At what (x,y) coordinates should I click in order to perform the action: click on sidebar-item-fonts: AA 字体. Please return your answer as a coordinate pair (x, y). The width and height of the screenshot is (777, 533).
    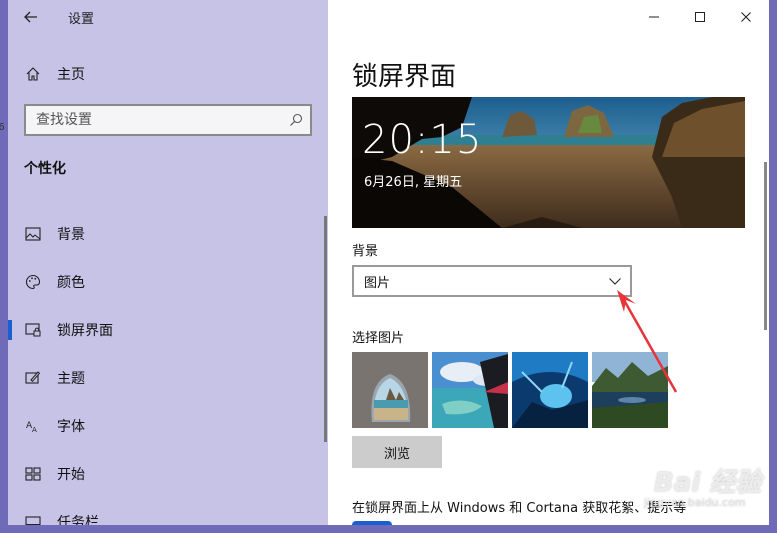
    Looking at the image, I should click on (168, 426).